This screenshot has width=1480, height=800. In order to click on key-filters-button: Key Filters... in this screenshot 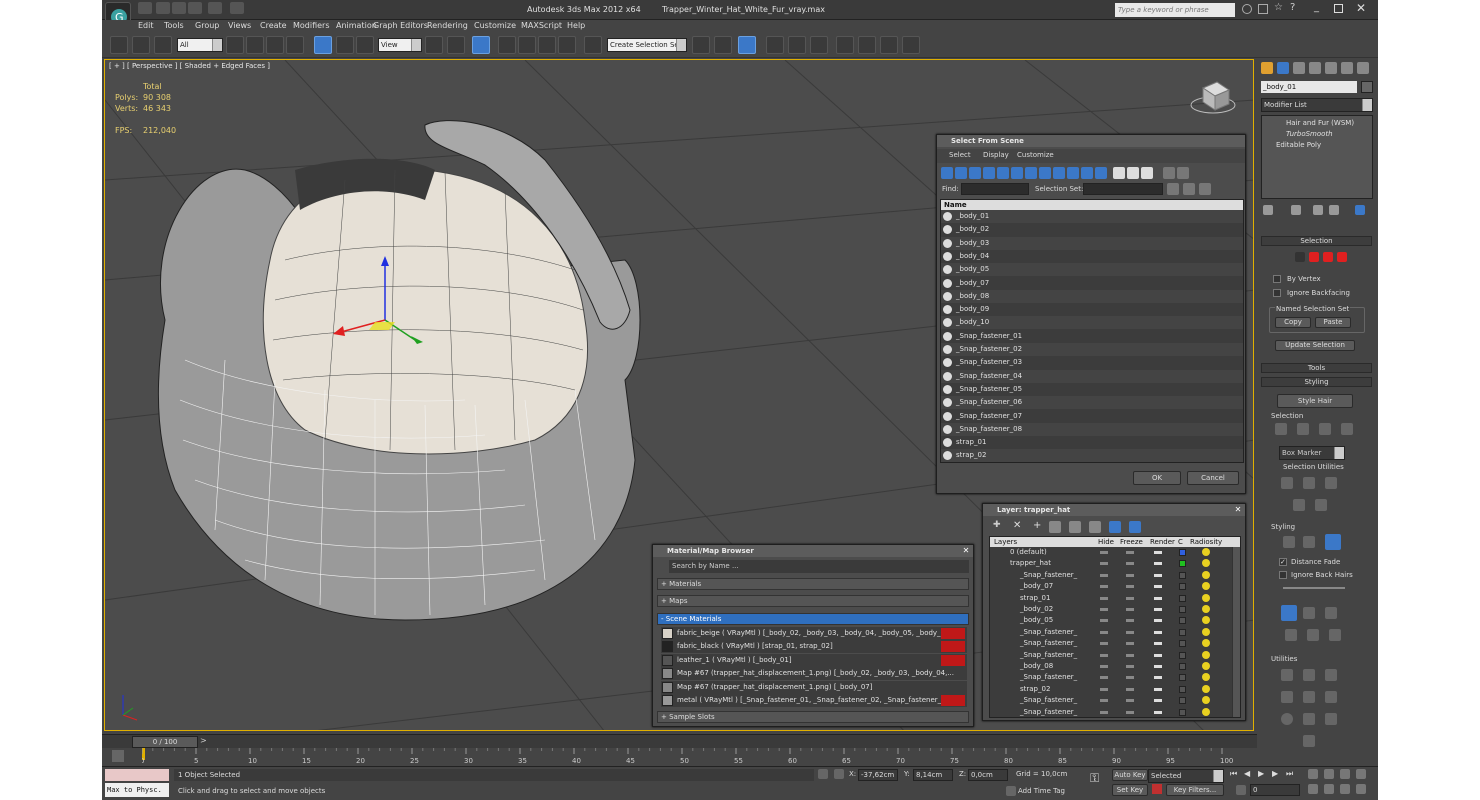, I will do `click(1195, 790)`.